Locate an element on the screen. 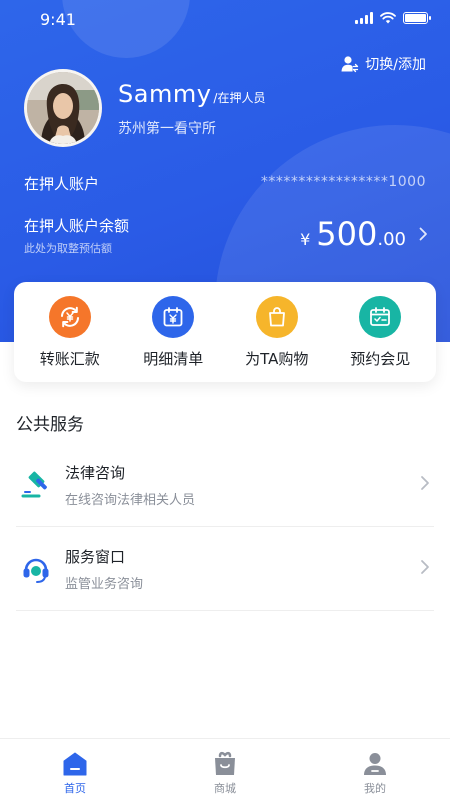 This screenshot has width=450, height=800. service-subtitle: 在线咨询法律相关人员 is located at coordinates (130, 500).